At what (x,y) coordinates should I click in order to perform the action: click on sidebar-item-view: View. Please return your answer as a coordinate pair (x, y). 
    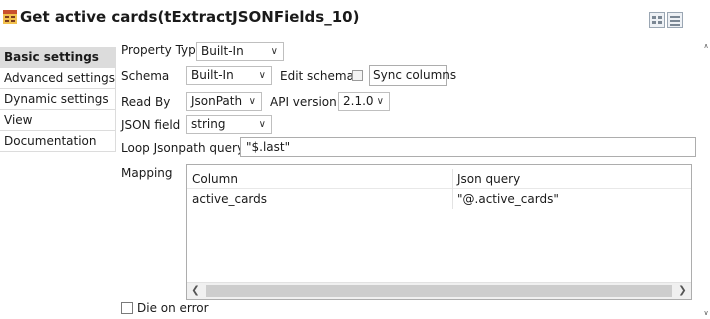
    Looking at the image, I should click on (58, 120).